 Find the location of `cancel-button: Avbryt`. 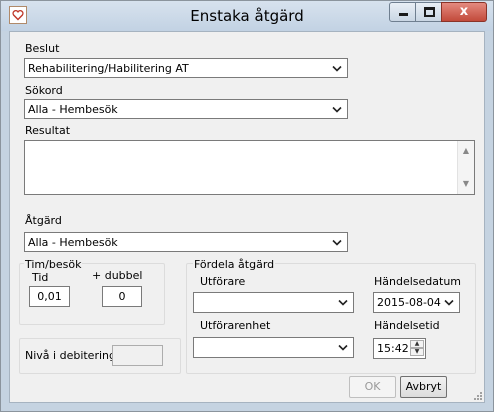

cancel-button: Avbryt is located at coordinates (423, 387).